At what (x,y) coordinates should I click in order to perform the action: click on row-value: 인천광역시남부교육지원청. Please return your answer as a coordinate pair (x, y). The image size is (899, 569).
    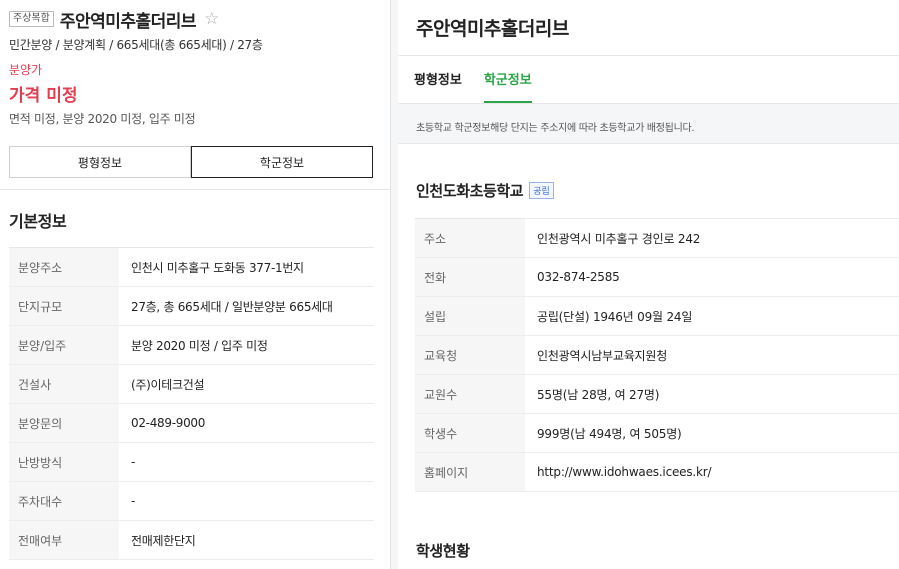
    Looking at the image, I should click on (602, 355).